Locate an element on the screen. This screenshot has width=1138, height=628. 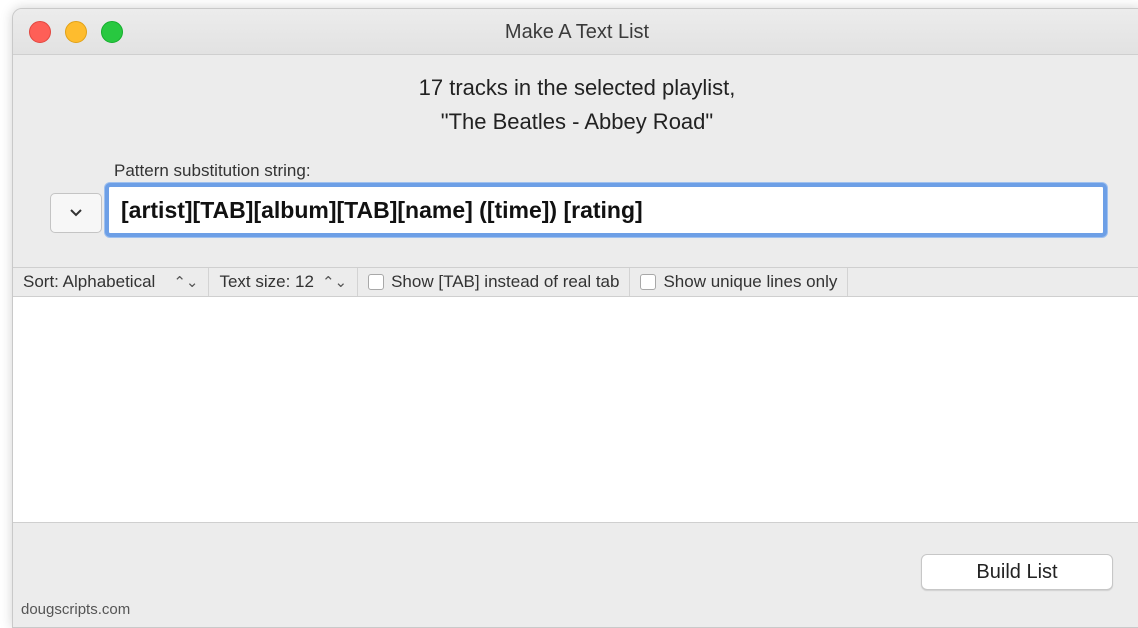
text-size-select: Text size: 12 ⌃⌄ is located at coordinates (284, 282).